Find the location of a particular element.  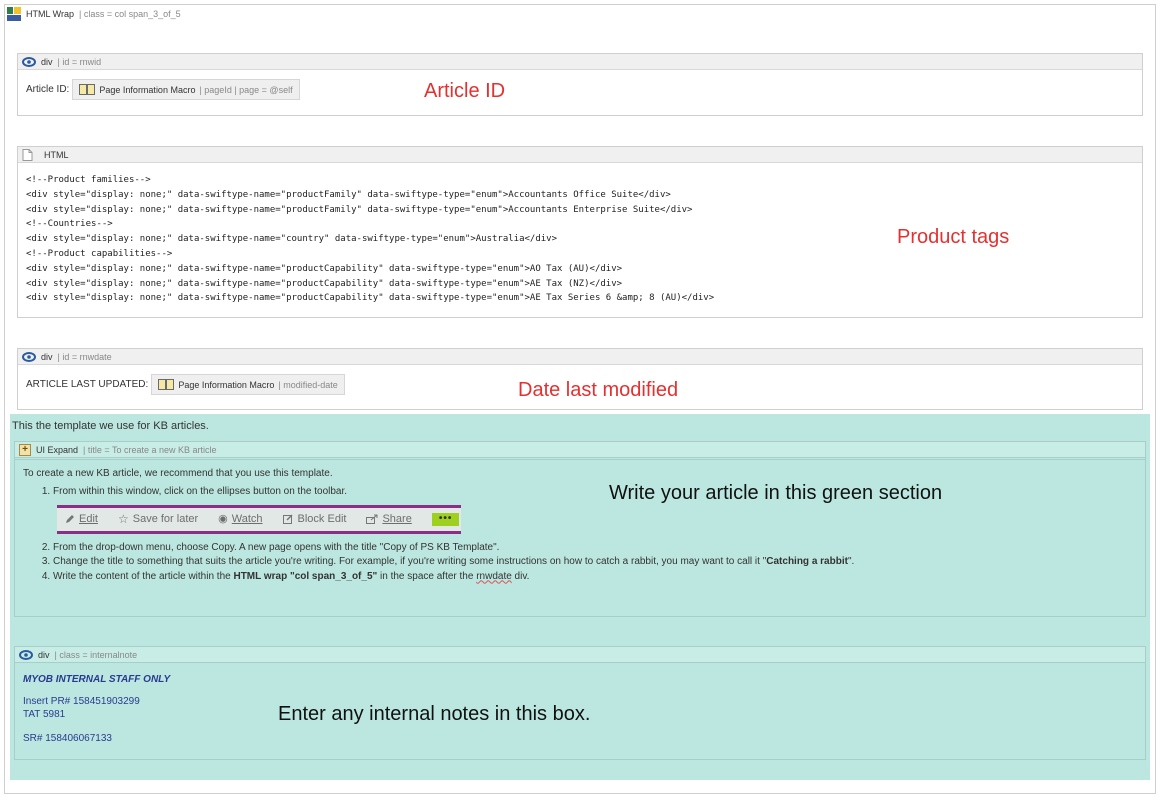

star-icon: ☆ is located at coordinates (123, 518).